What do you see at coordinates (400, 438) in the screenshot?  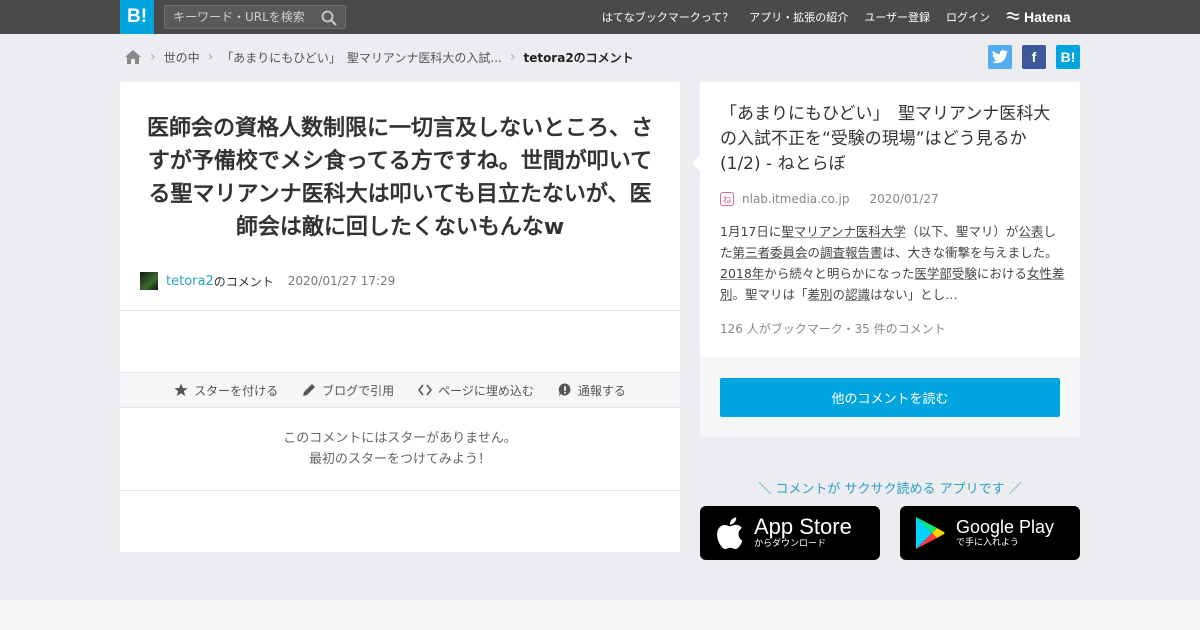 I see `no-star-line-1: このコメントにはスターがありません。` at bounding box center [400, 438].